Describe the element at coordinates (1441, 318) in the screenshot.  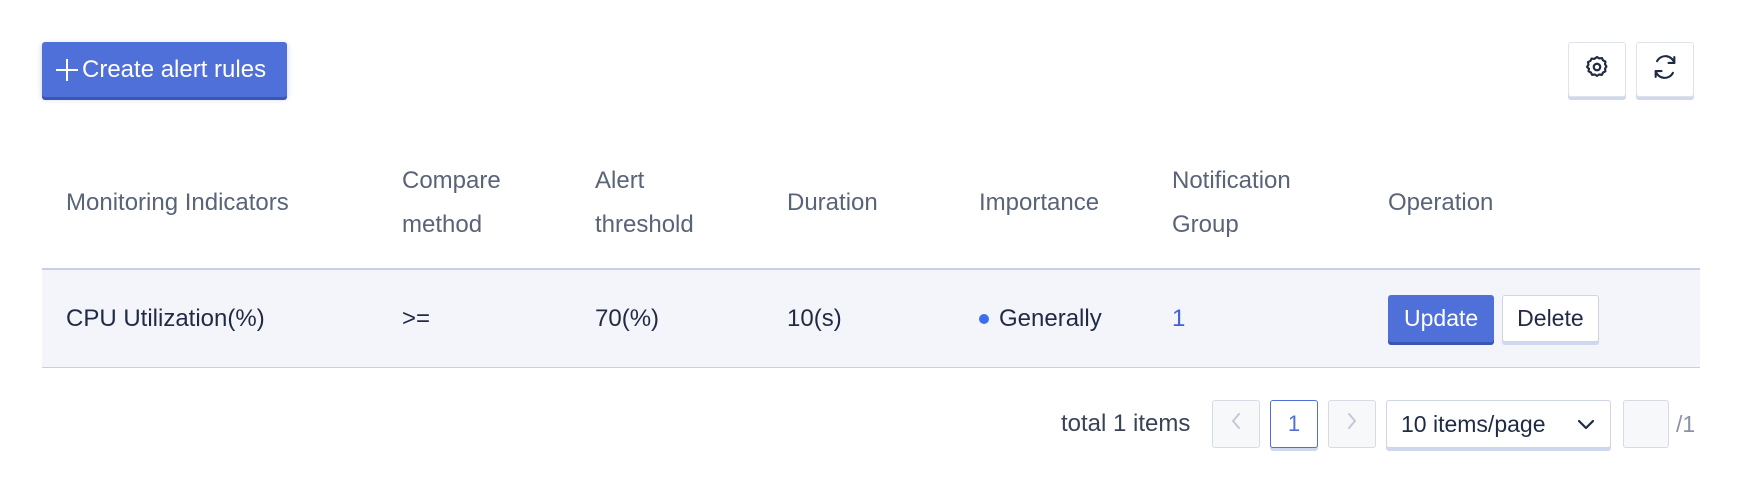
I see `update-button: Update` at that location.